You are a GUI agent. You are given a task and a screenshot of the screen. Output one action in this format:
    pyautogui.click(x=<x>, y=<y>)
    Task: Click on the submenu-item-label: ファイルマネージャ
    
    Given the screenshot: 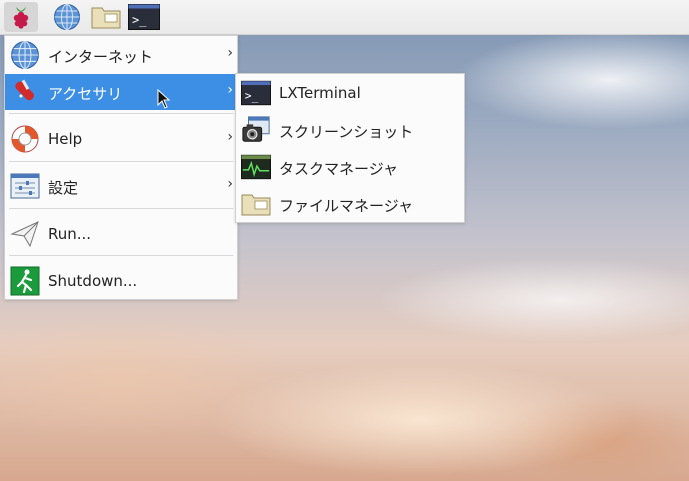 What is the action you would take?
    pyautogui.click(x=346, y=206)
    